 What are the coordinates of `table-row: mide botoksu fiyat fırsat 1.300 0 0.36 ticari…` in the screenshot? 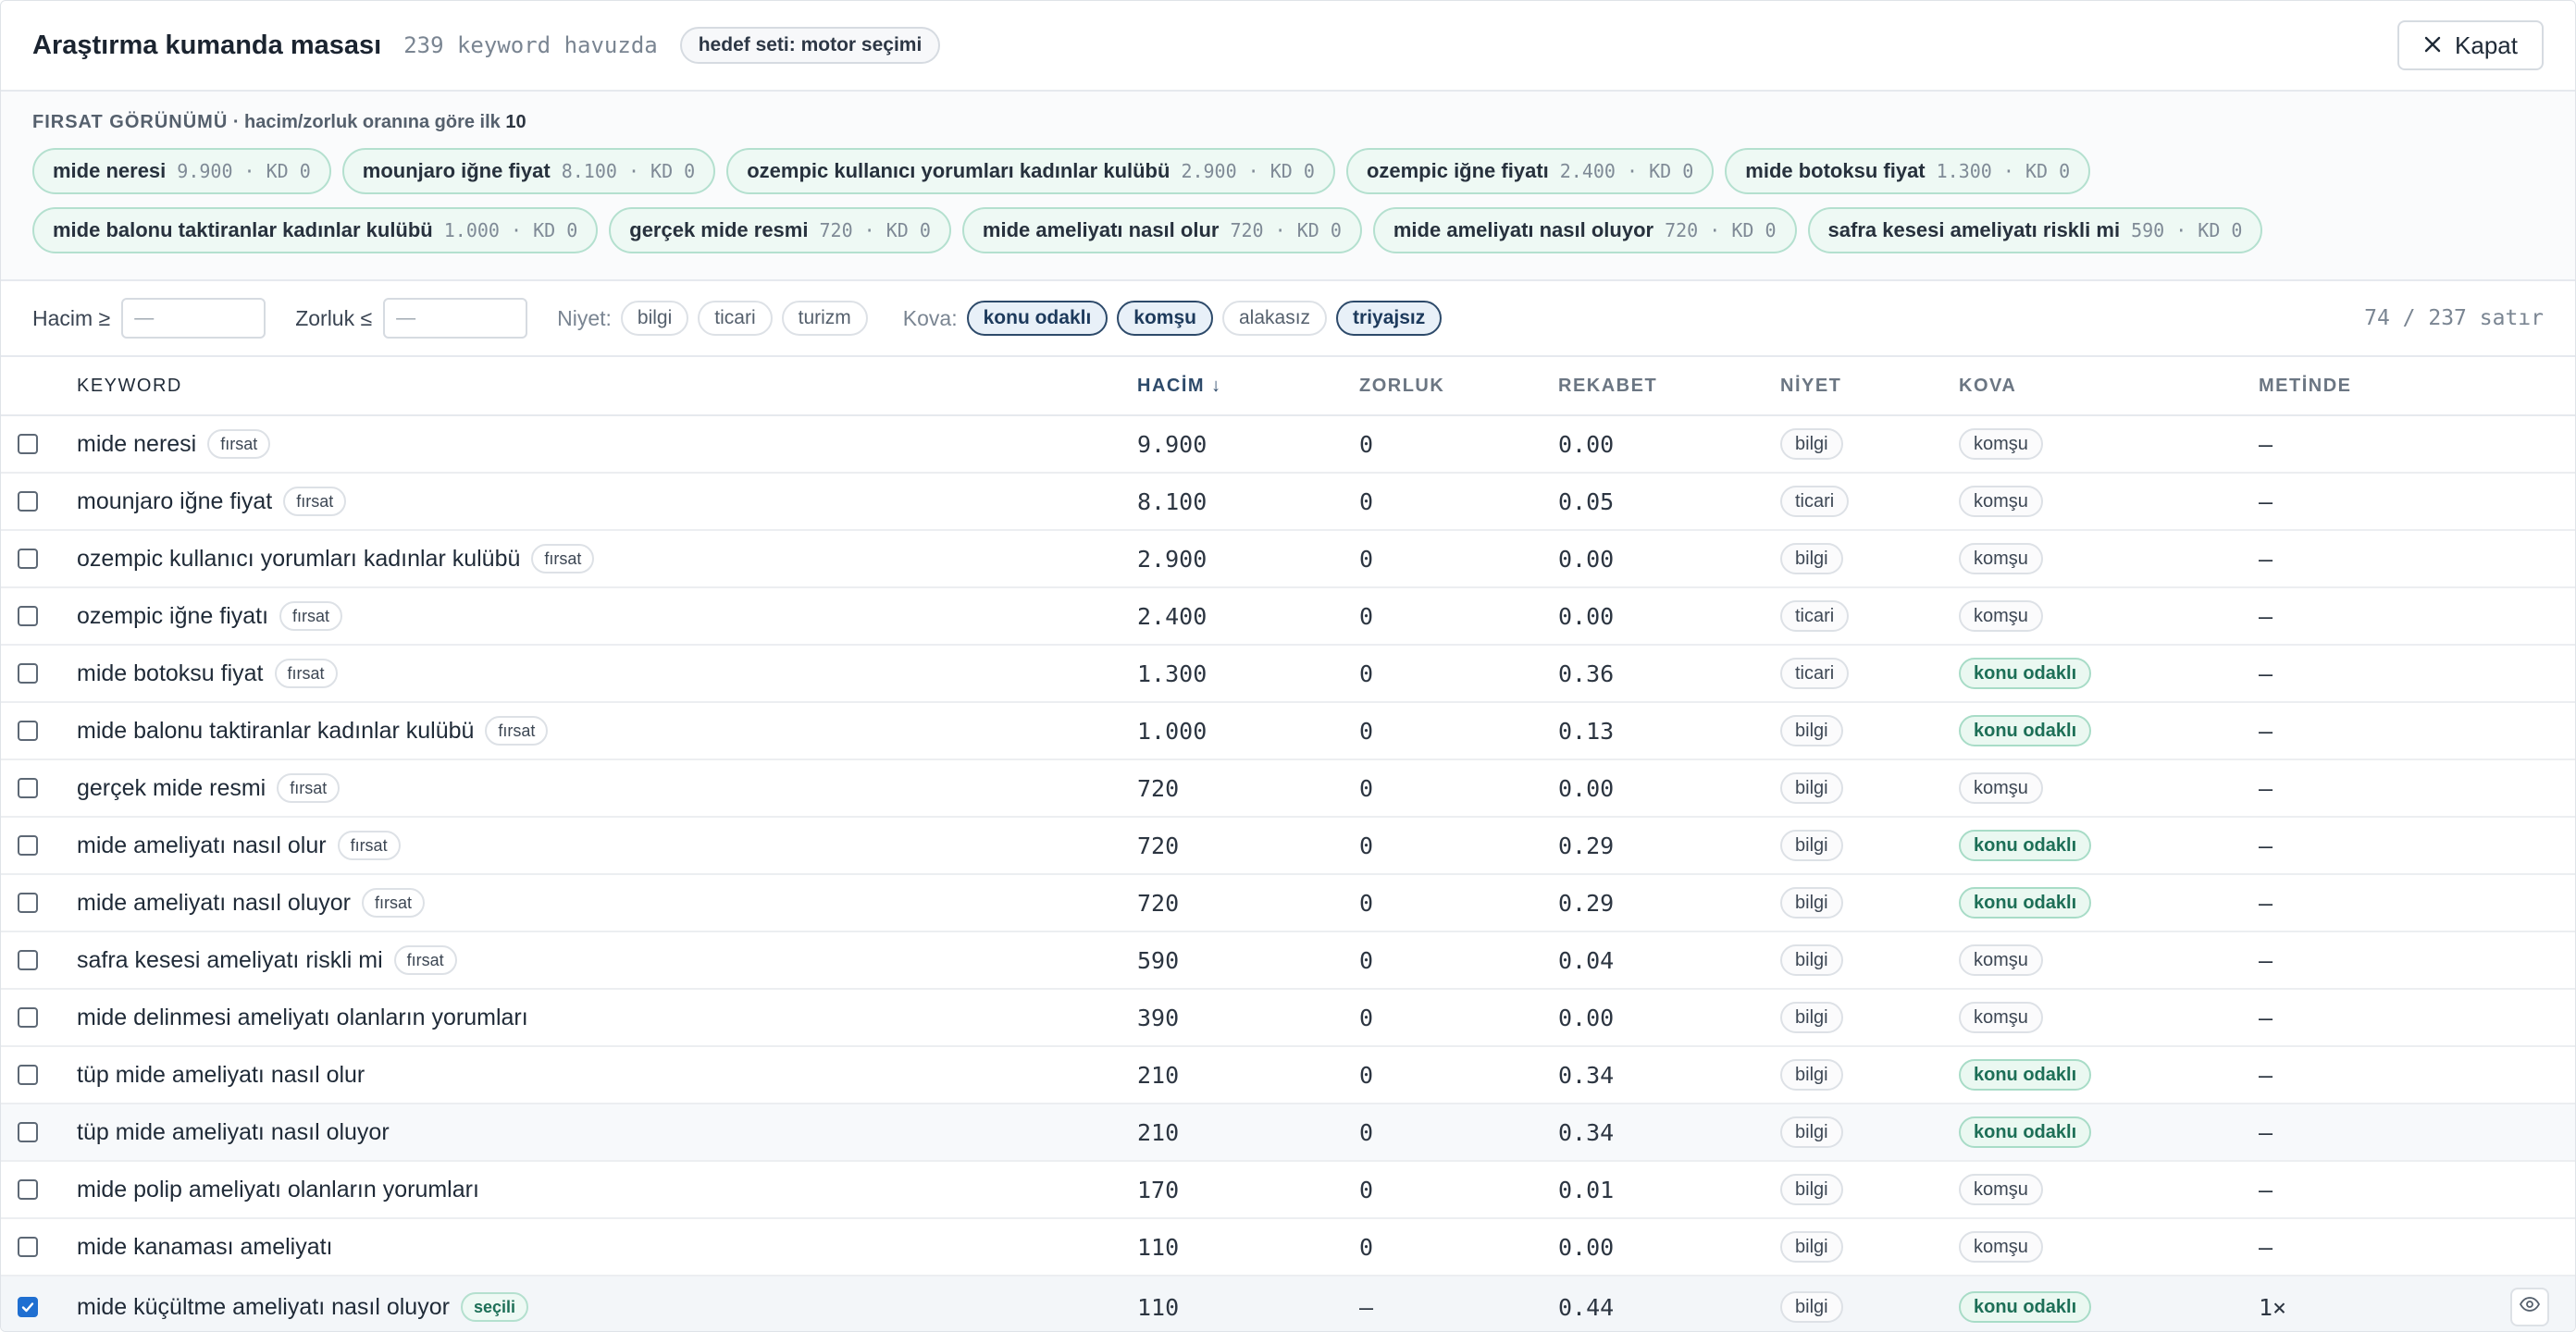 It's located at (1288, 675).